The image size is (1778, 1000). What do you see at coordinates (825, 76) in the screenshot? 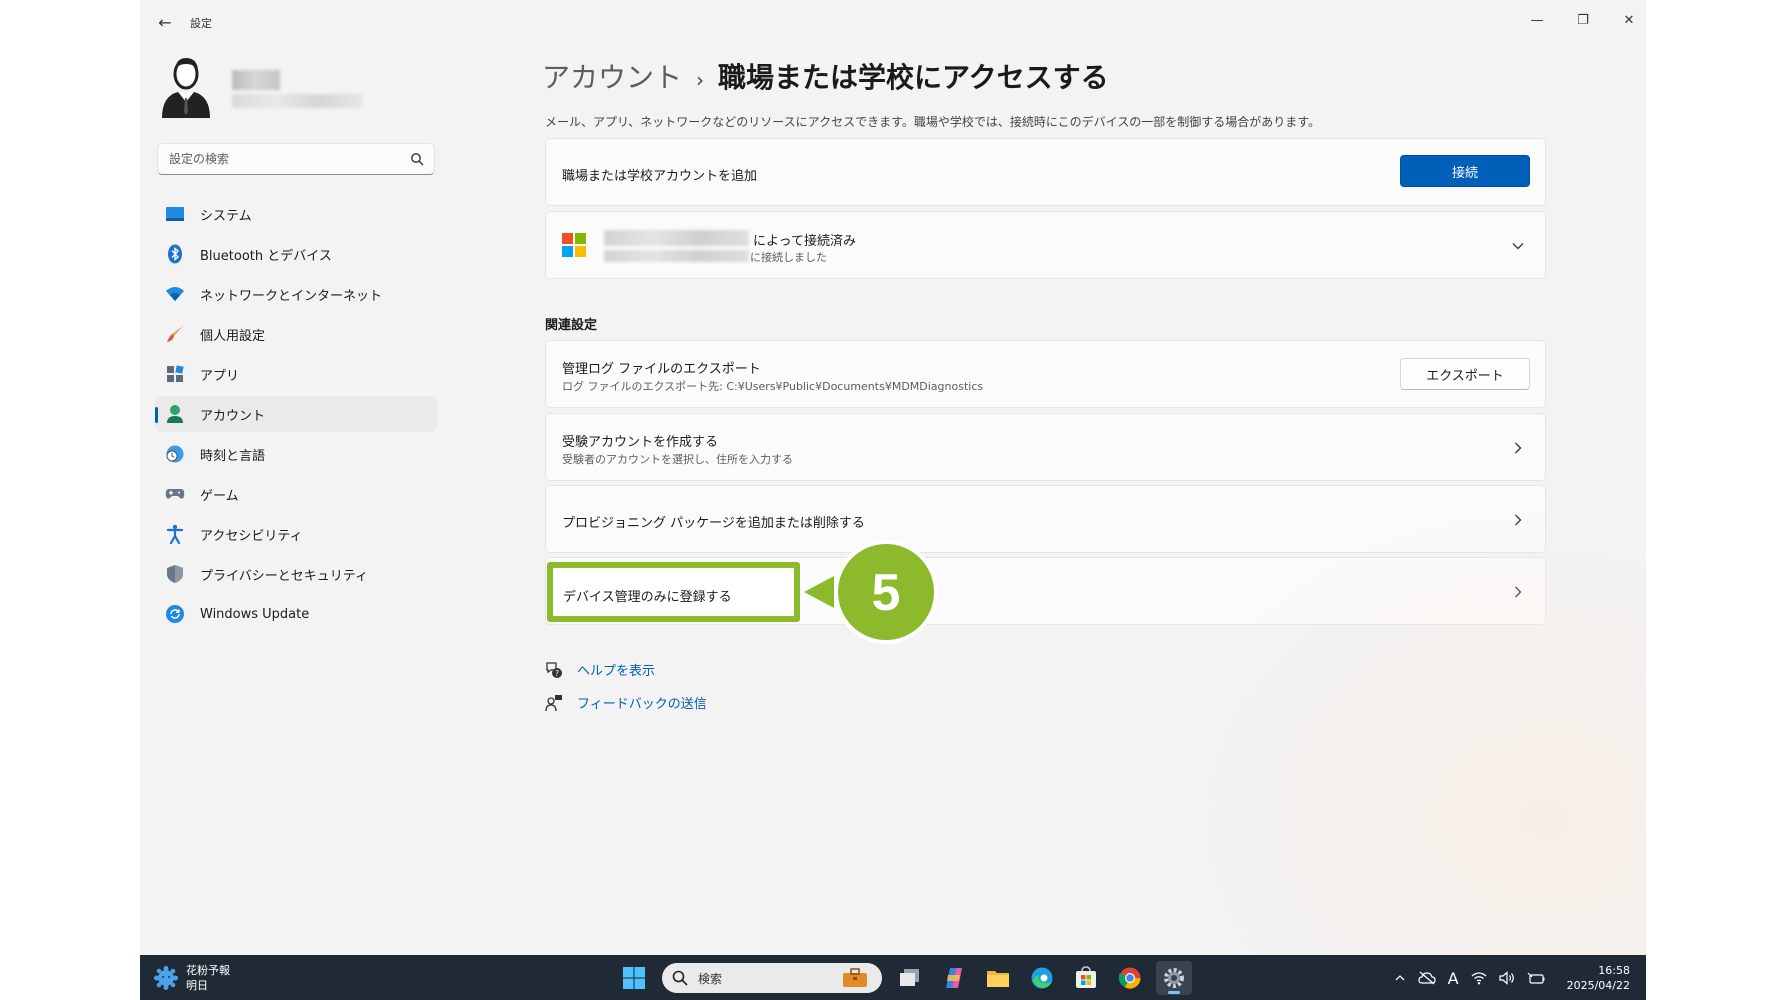
I see `breadcrumb: アカウント › 職場または学校にアクセスする` at bounding box center [825, 76].